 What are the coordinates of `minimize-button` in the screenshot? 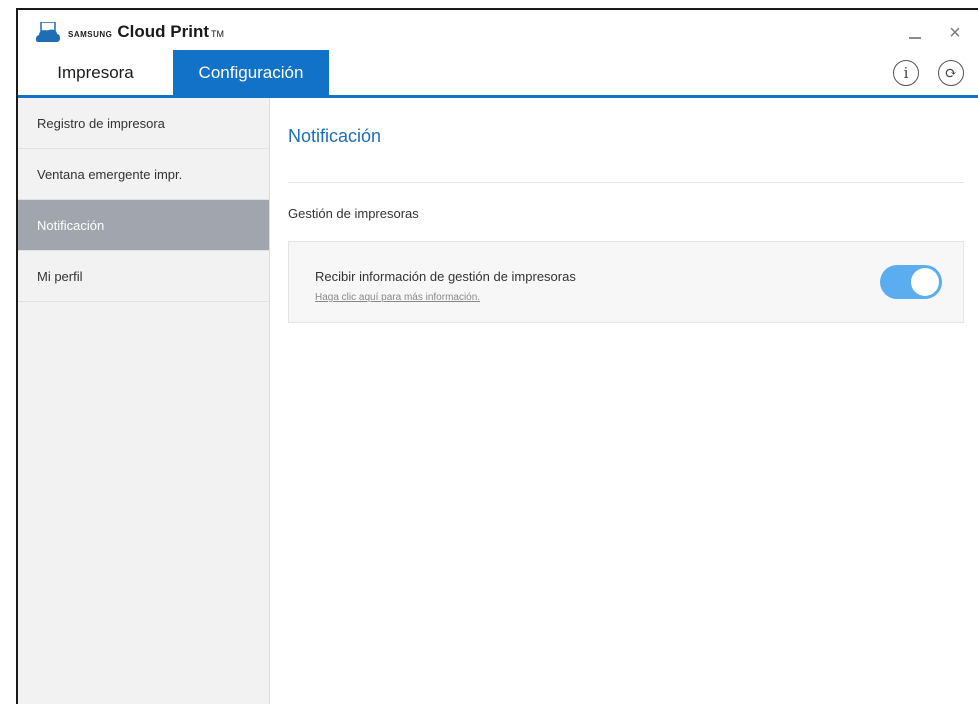 It's located at (915, 33).